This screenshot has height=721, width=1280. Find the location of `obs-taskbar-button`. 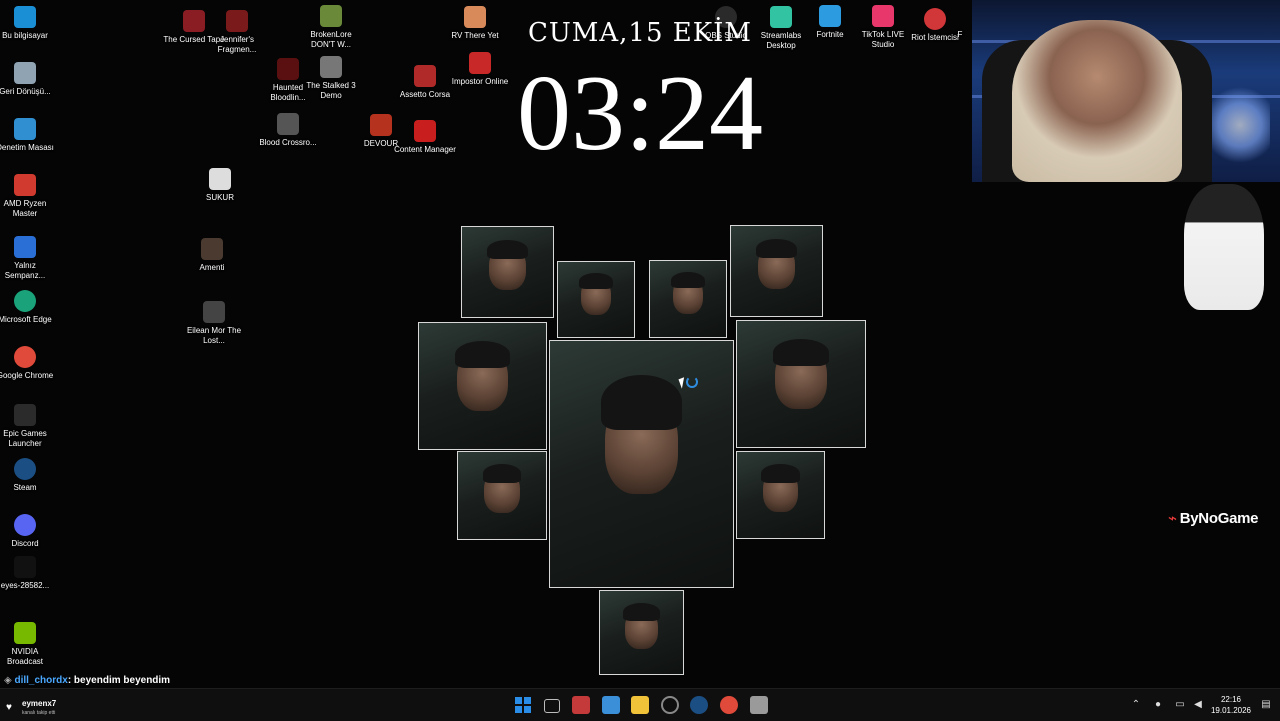

obs-taskbar-button is located at coordinates (670, 705).